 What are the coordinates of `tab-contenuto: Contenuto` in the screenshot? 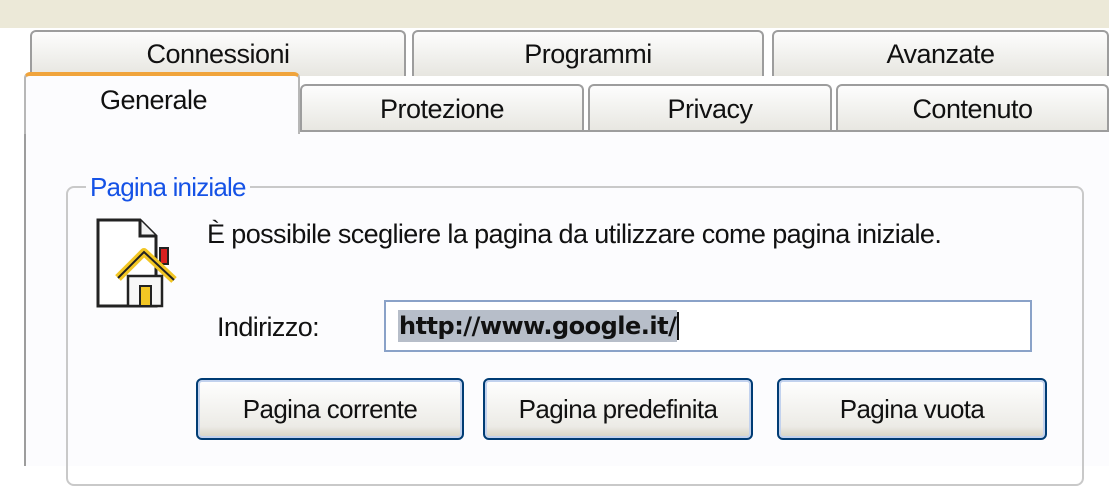 It's located at (972, 108).